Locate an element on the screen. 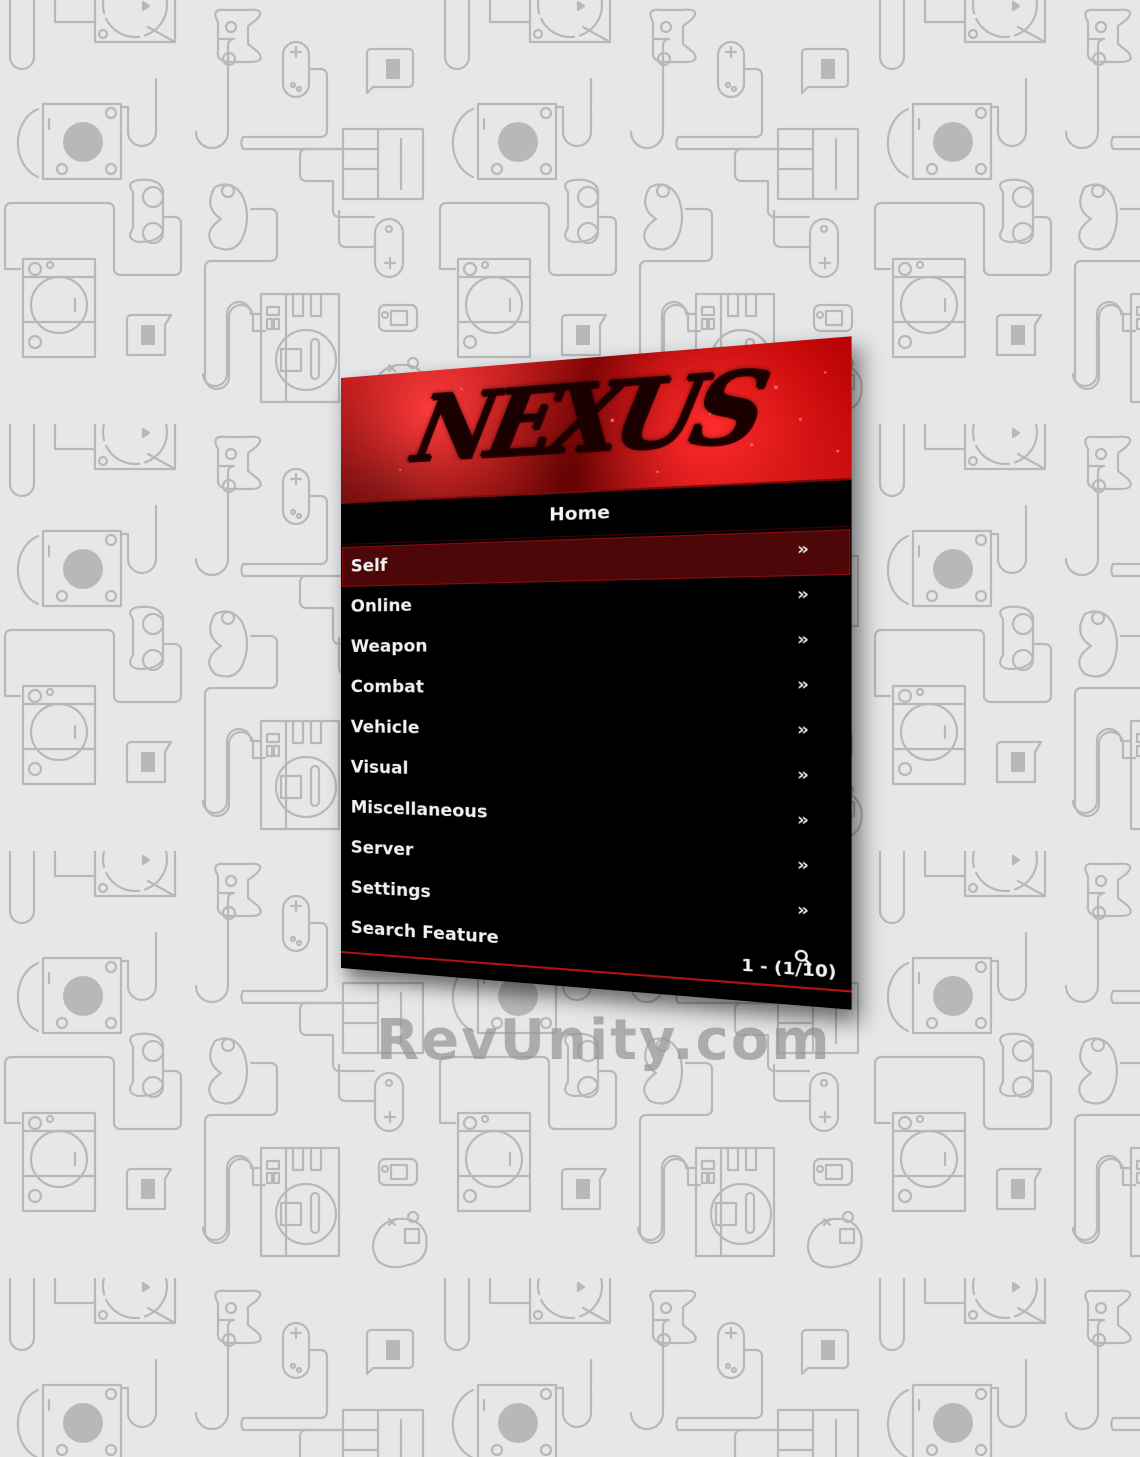 This screenshot has height=1457, width=1140. menu-item-label: Server is located at coordinates (382, 849).